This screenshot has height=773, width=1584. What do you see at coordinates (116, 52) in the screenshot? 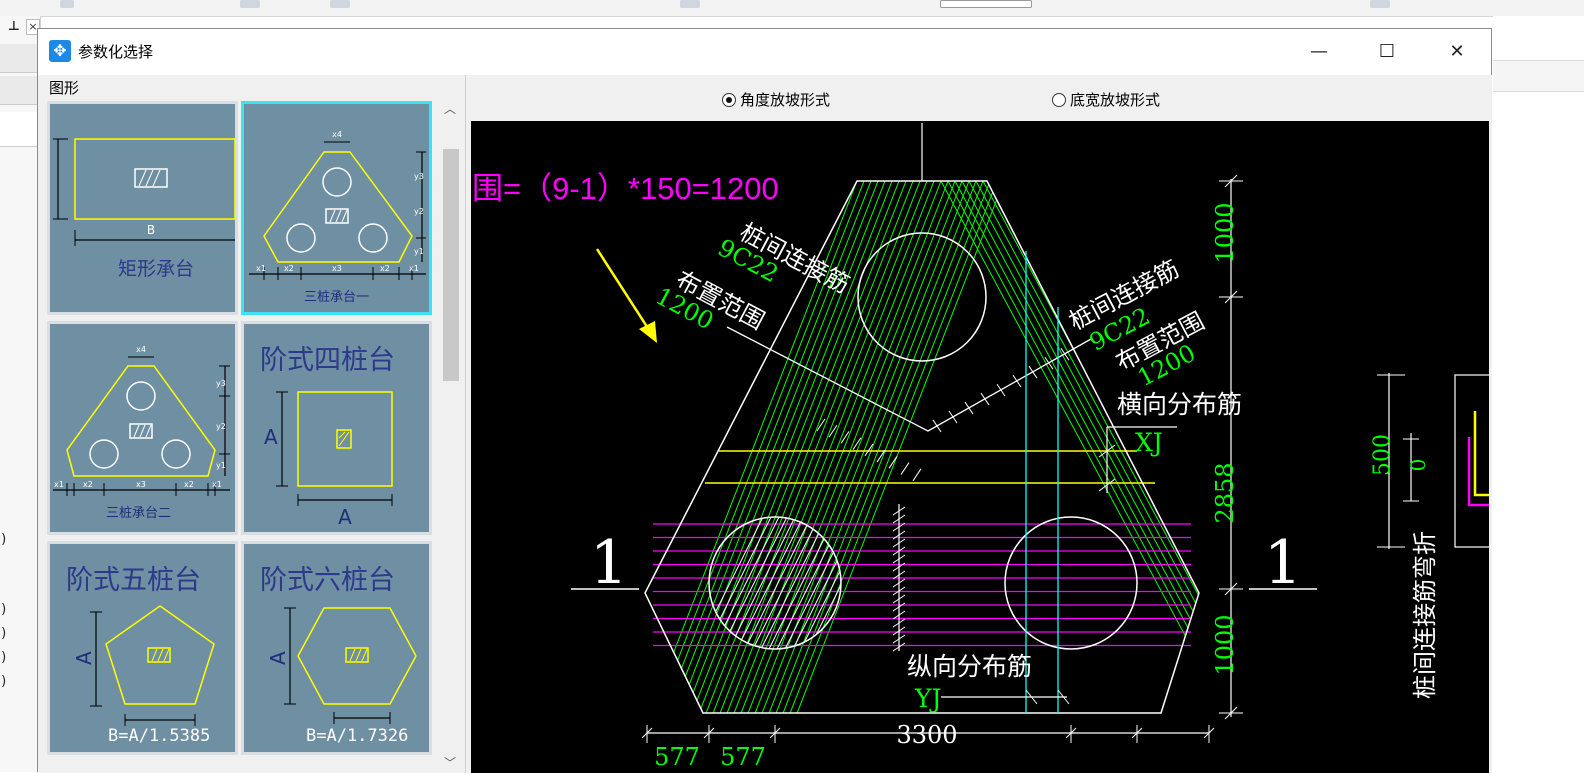
I see `dialog-title: 参数化选择` at bounding box center [116, 52].